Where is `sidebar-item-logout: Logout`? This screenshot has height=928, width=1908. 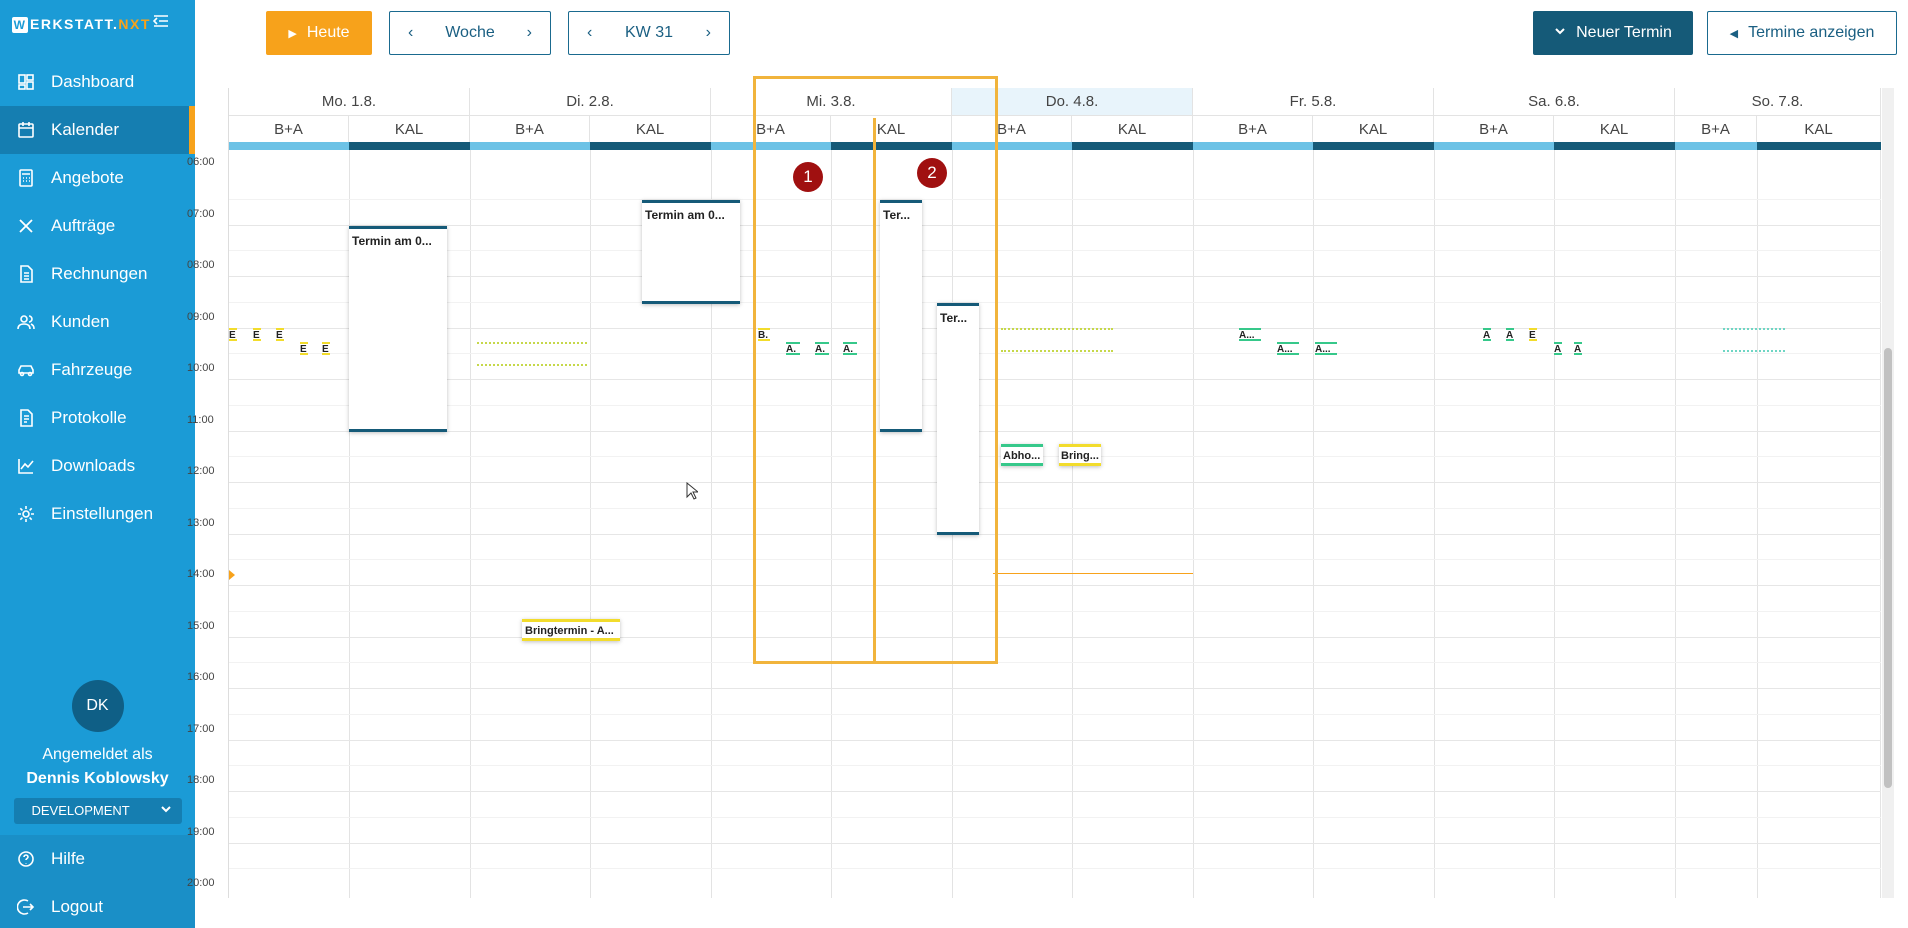
sidebar-item-logout: Logout is located at coordinates (97, 905).